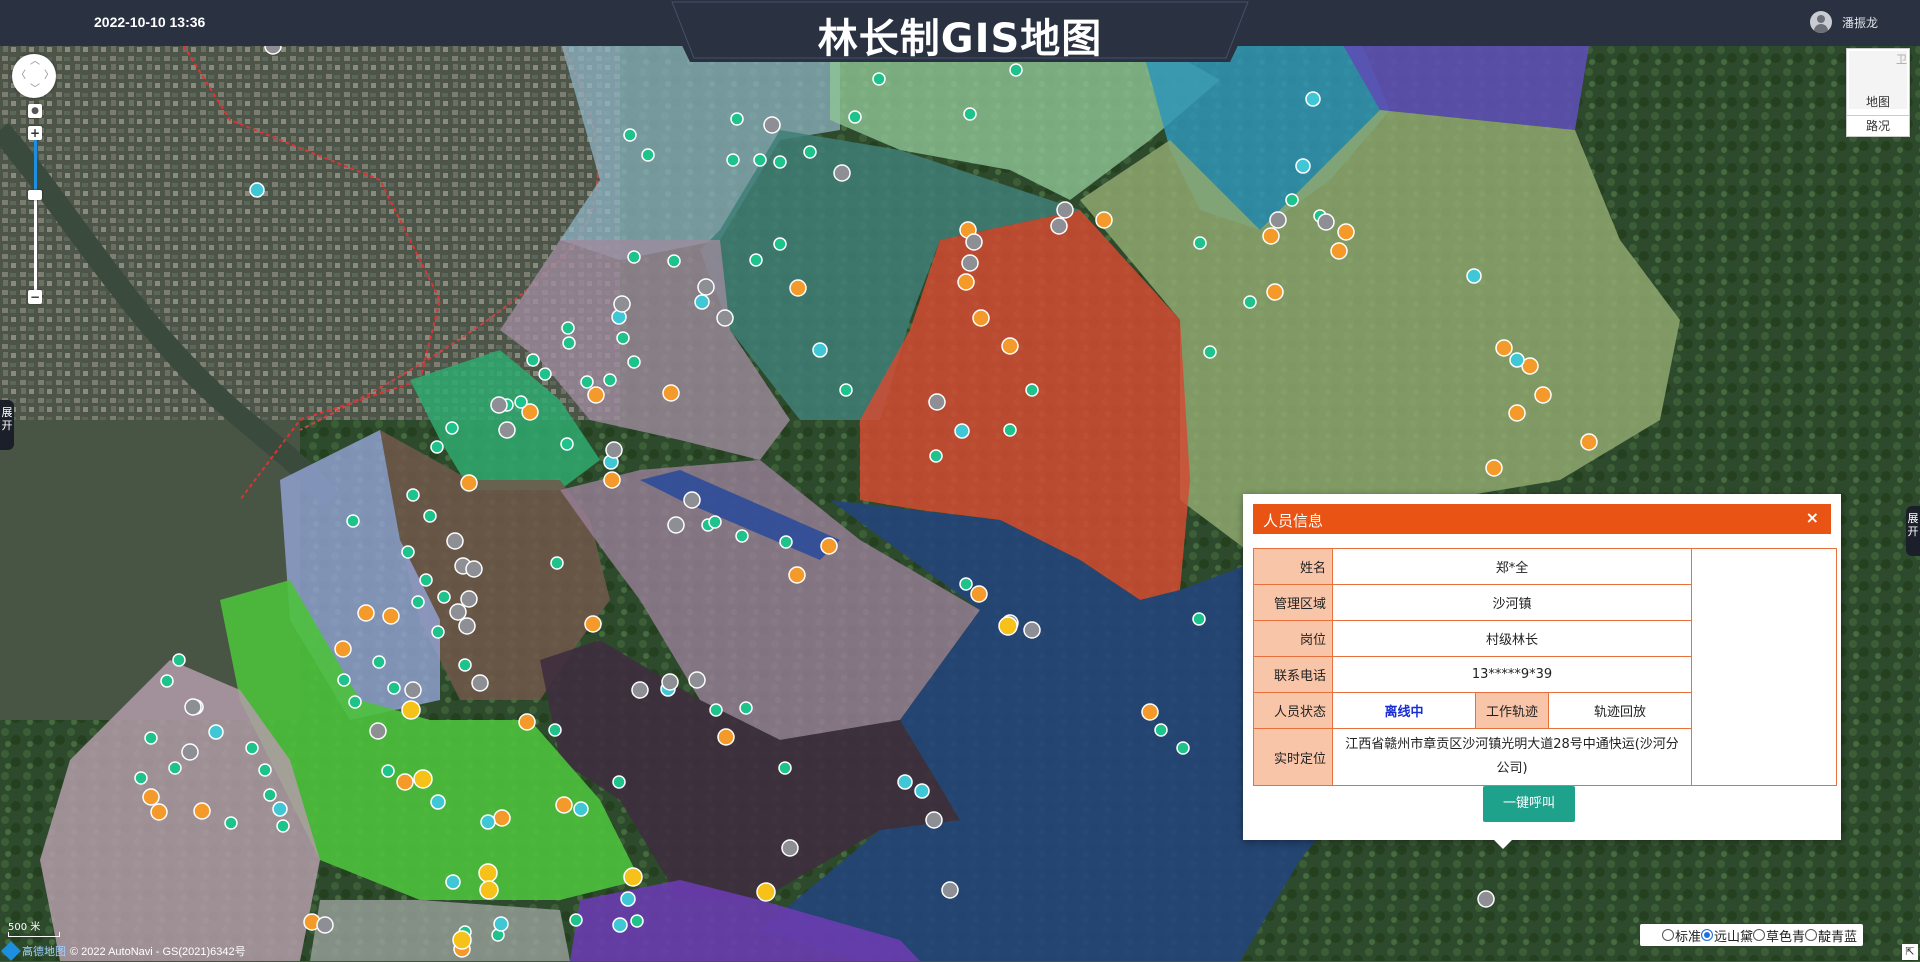  Describe the element at coordinates (34, 934) in the screenshot. I see `scale-bar-line` at that location.